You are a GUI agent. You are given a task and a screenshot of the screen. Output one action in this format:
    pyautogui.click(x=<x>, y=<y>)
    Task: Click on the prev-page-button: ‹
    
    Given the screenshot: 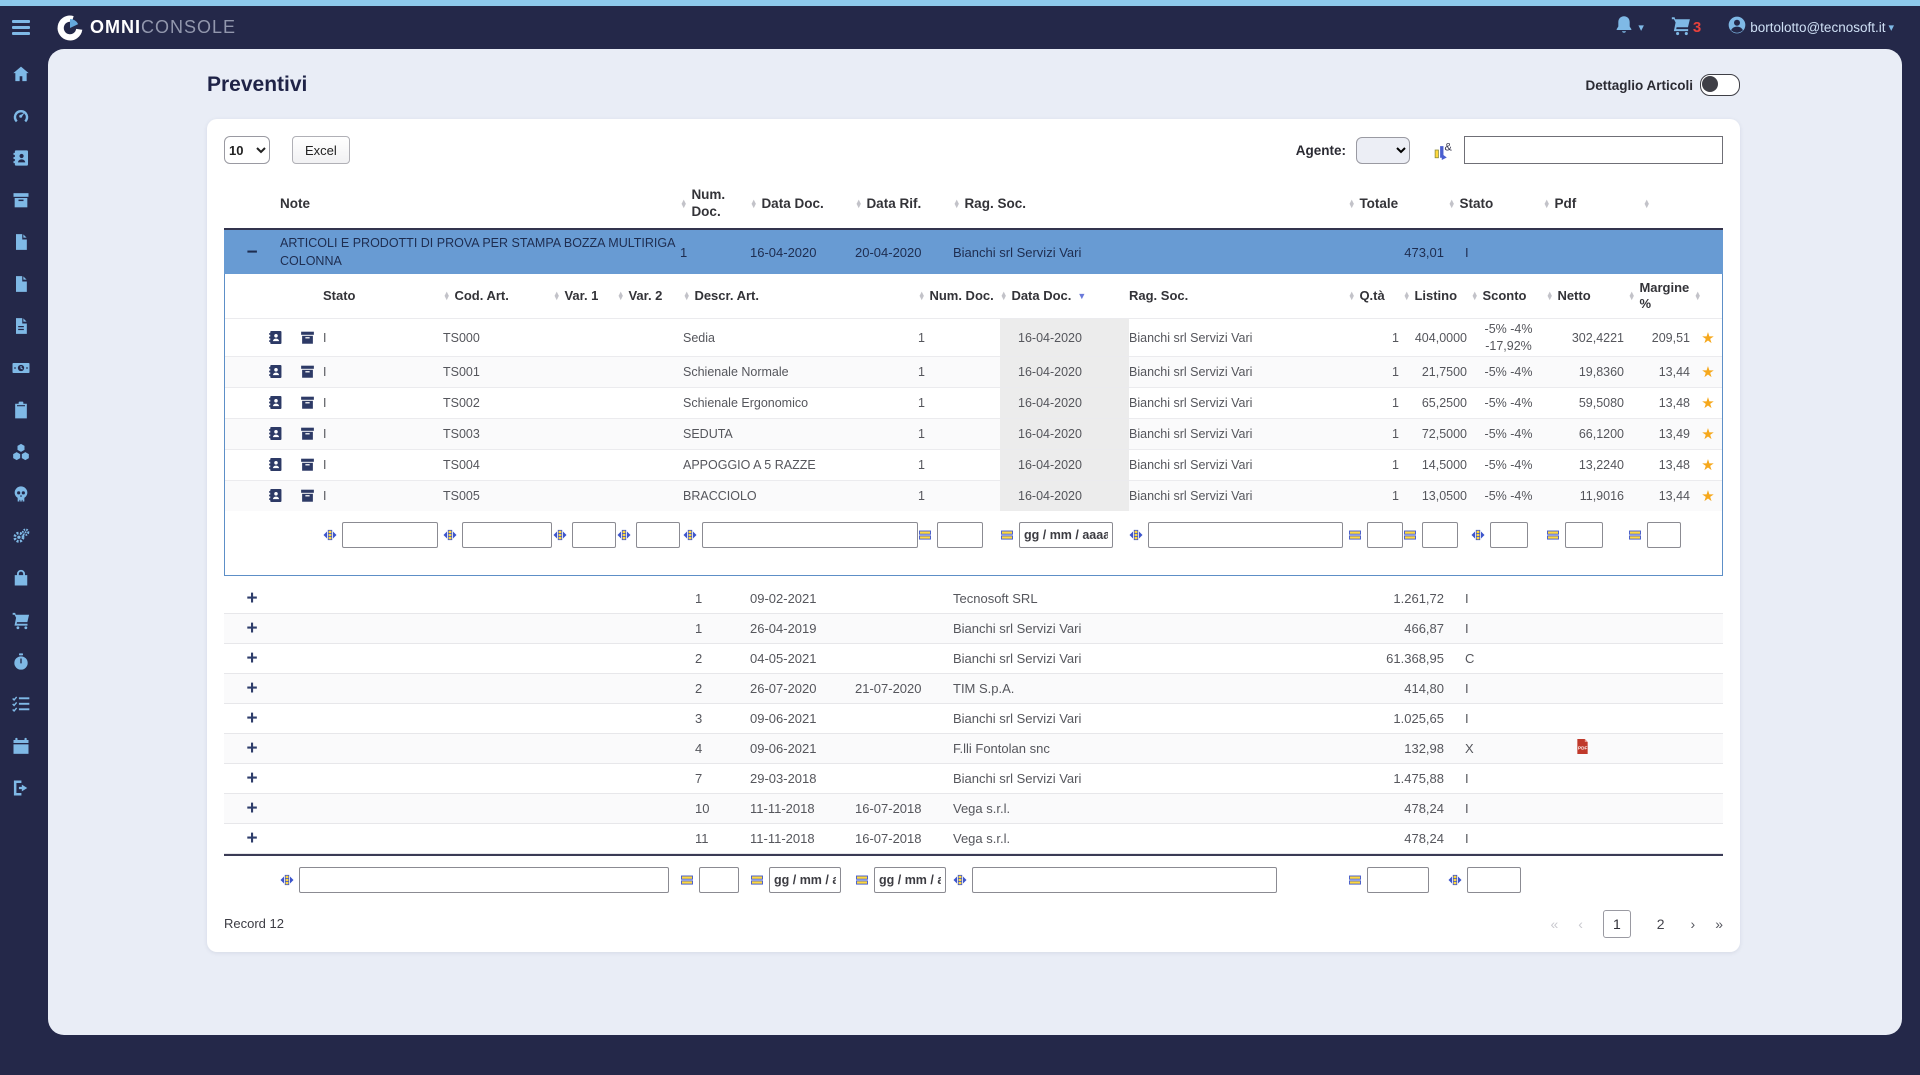 What is the action you would take?
    pyautogui.click(x=1580, y=924)
    